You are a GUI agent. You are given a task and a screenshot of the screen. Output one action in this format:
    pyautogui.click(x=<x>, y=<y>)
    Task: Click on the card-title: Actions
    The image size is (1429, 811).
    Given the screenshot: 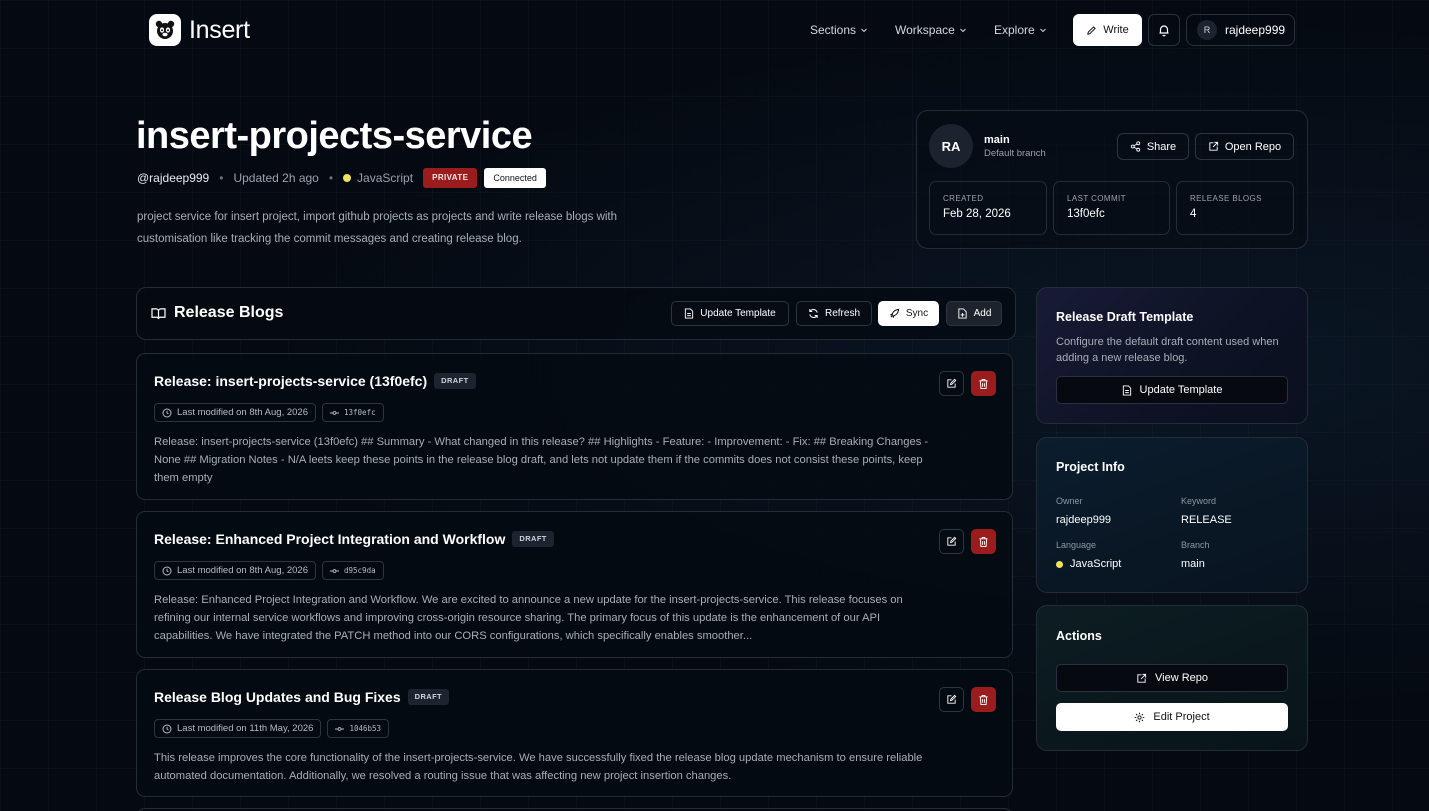 What is the action you would take?
    pyautogui.click(x=1079, y=636)
    